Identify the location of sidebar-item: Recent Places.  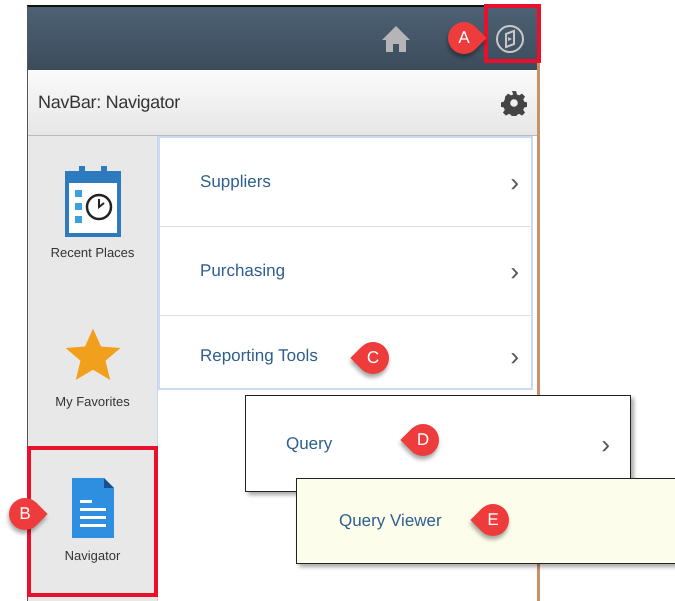
(92, 213).